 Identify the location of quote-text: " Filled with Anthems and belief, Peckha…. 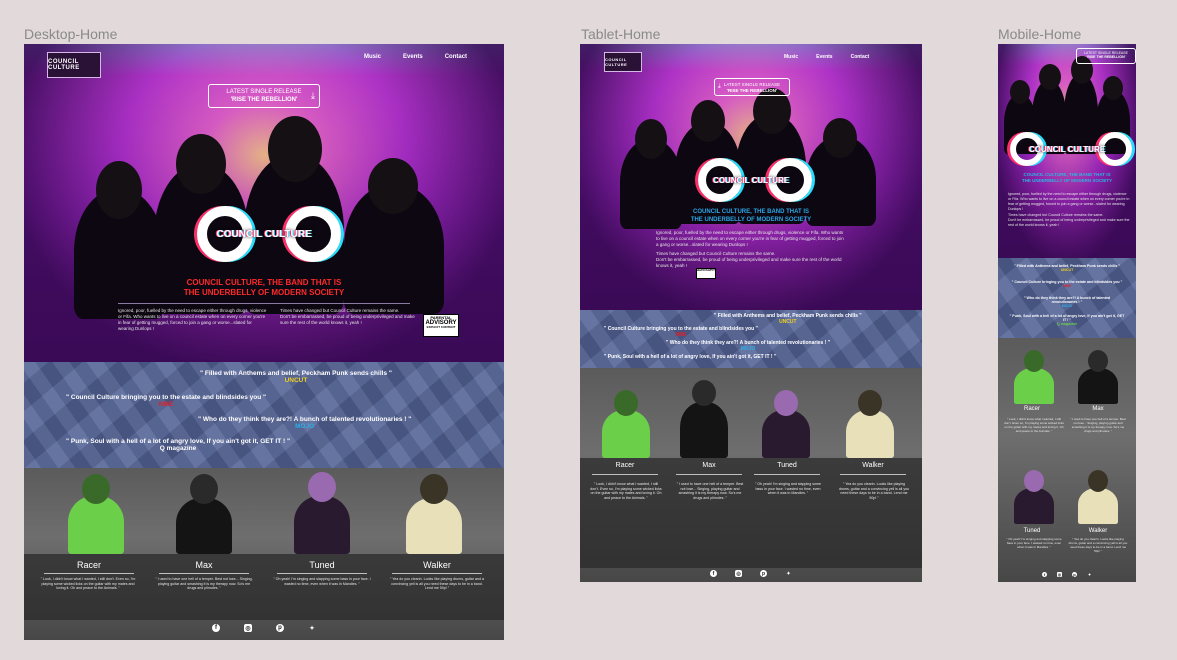
(296, 373).